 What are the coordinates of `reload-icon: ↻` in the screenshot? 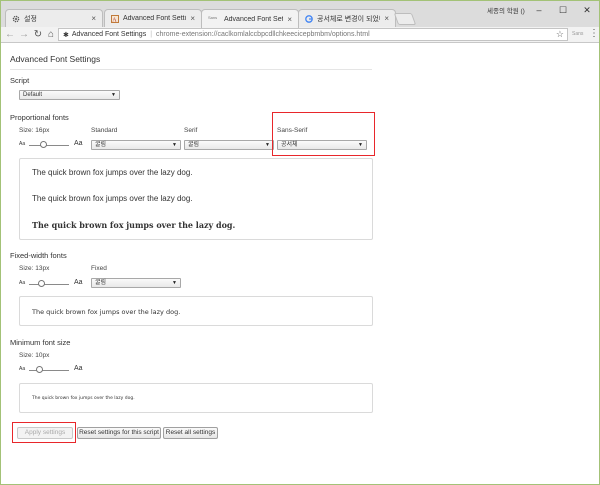 It's located at (38, 34).